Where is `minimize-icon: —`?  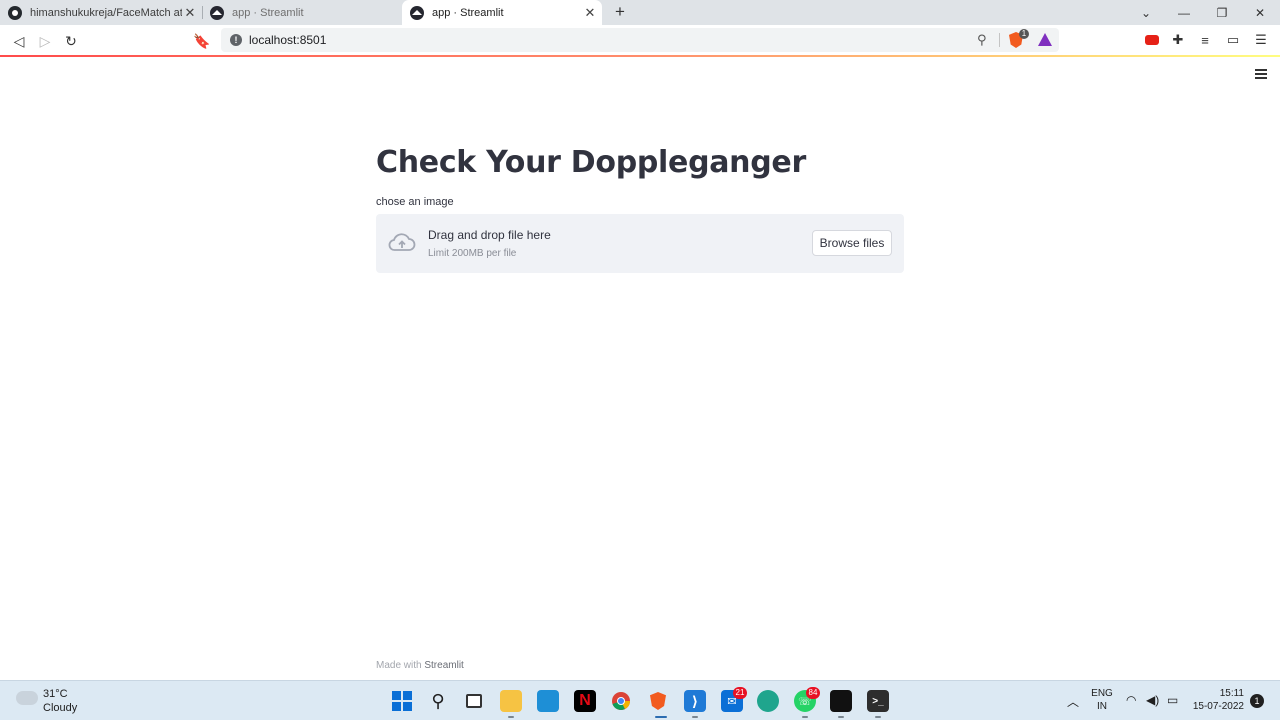
minimize-icon: — is located at coordinates (1184, 12).